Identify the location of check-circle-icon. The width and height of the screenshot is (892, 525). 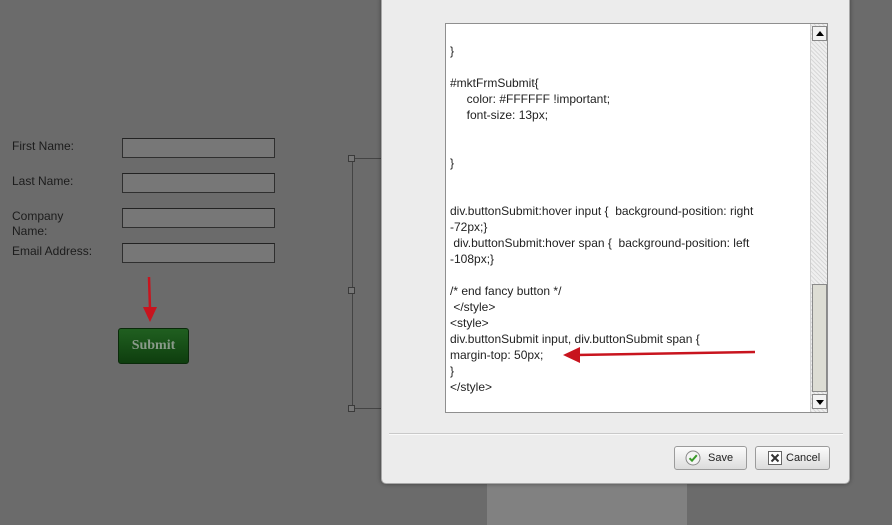
(693, 458).